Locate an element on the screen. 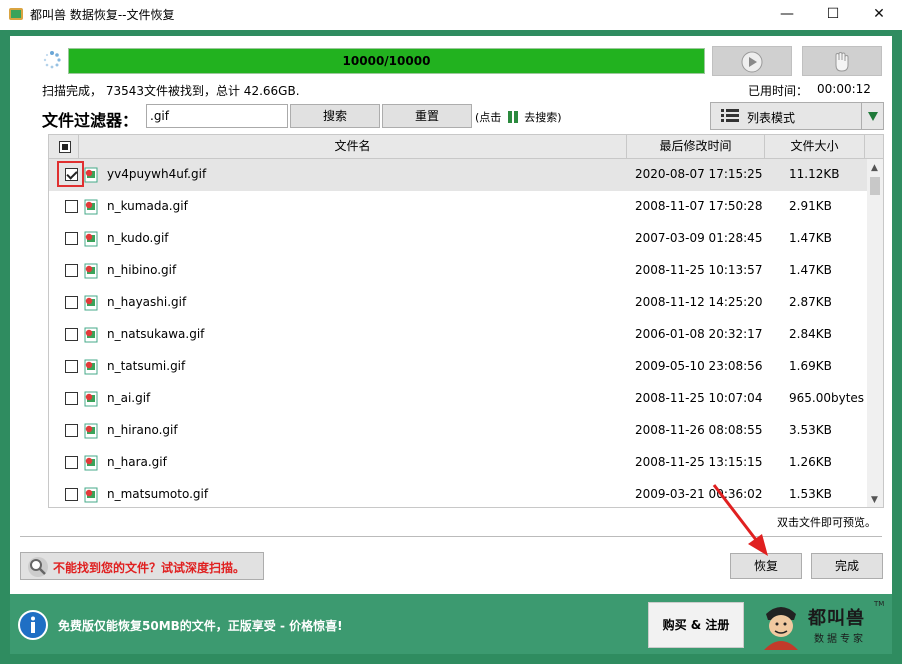 The height and width of the screenshot is (664, 902). scroll-down-icon: ▼ is located at coordinates (874, 500).